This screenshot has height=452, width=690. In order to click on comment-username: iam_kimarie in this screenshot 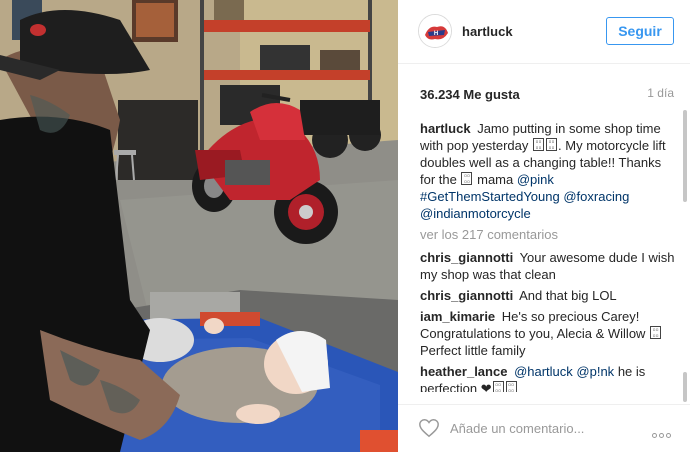, I will do `click(457, 316)`.